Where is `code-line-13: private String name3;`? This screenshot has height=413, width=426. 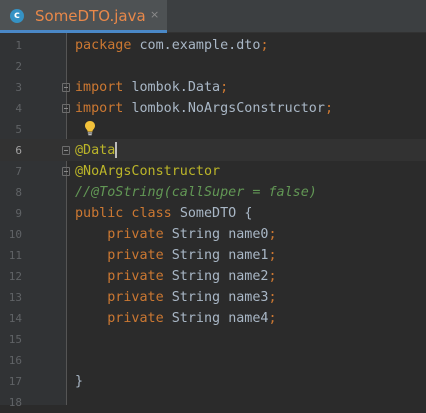
code-line-13: private String name3; is located at coordinates (176, 297).